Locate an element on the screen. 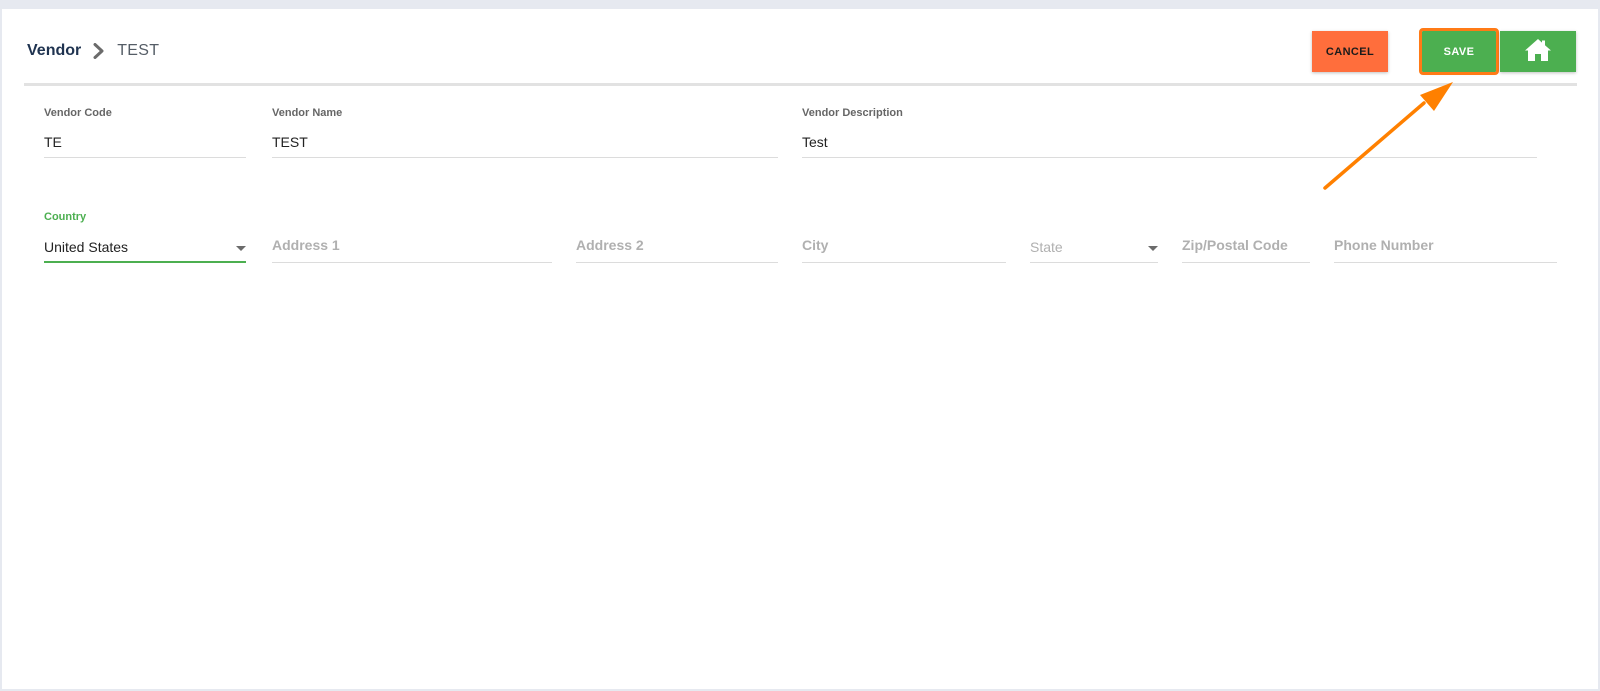 The height and width of the screenshot is (691, 1600). header-divider is located at coordinates (800, 84).